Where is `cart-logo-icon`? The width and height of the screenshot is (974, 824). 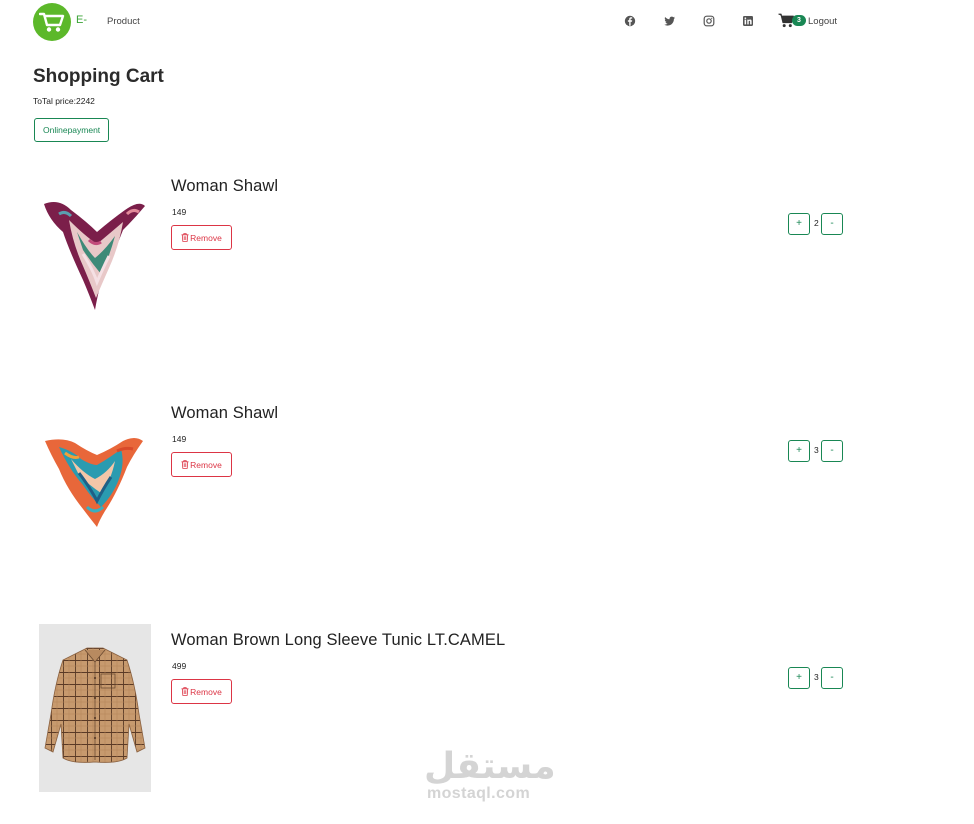
cart-logo-icon is located at coordinates (52, 22).